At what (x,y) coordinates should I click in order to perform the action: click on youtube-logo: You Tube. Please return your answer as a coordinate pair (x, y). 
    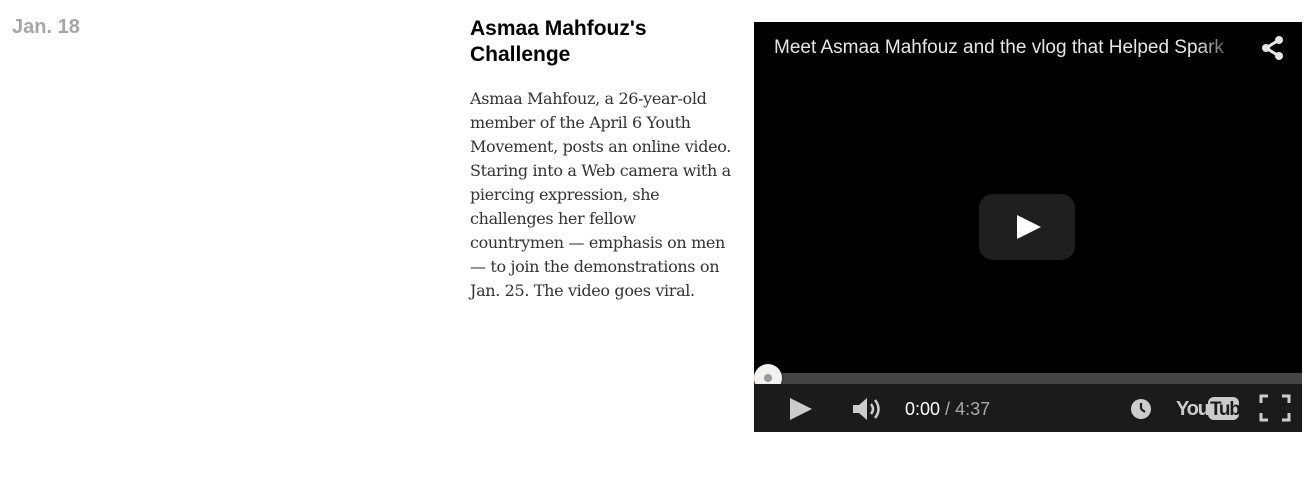
    Looking at the image, I should click on (1213, 408).